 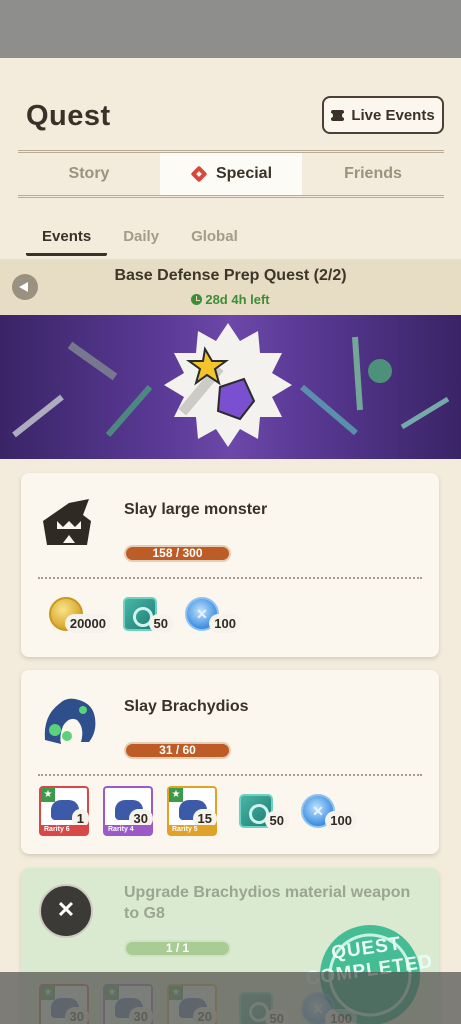 What do you see at coordinates (177, 750) in the screenshot?
I see `quest-progress: 31 / 60` at bounding box center [177, 750].